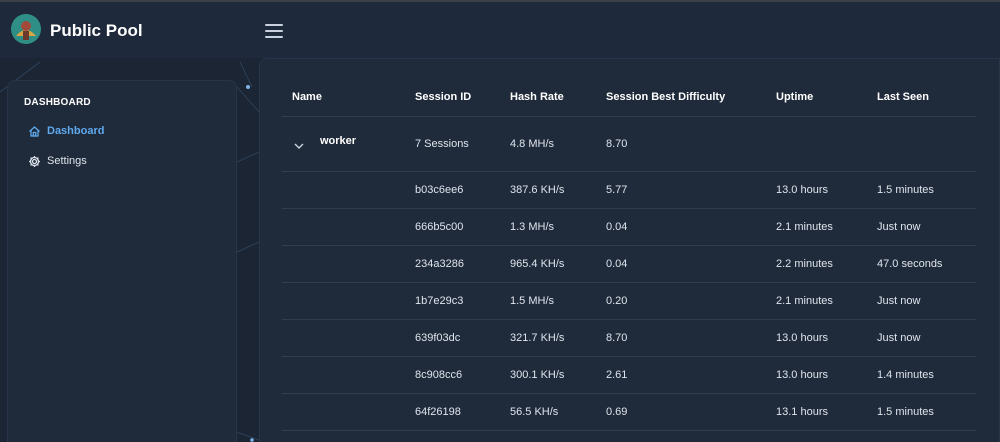 The height and width of the screenshot is (442, 1000). Describe the element at coordinates (76, 131) in the screenshot. I see `sidebar-item-label: Dashboard` at that location.